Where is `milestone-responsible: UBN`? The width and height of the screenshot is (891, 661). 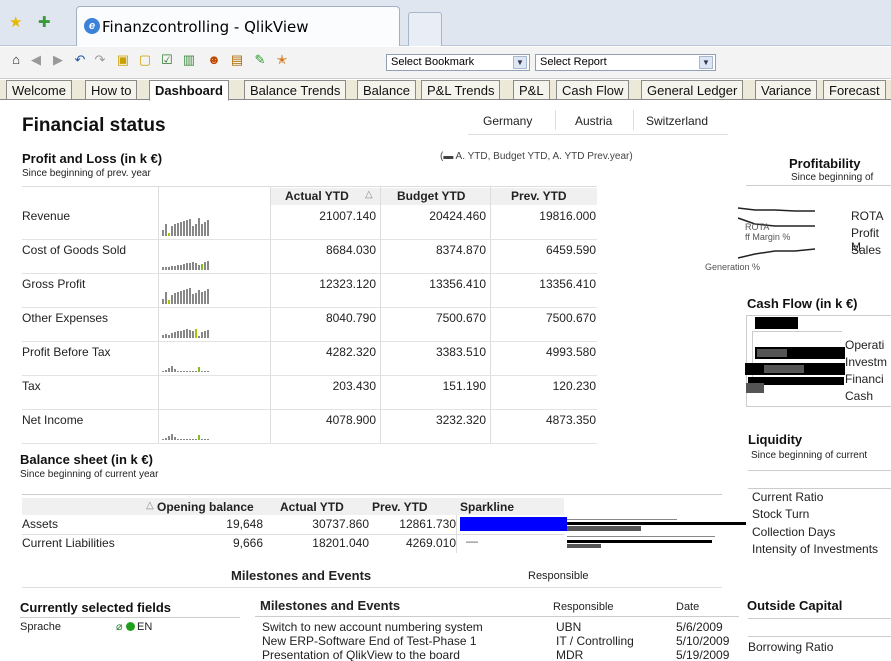
milestone-responsible: UBN is located at coordinates (569, 627).